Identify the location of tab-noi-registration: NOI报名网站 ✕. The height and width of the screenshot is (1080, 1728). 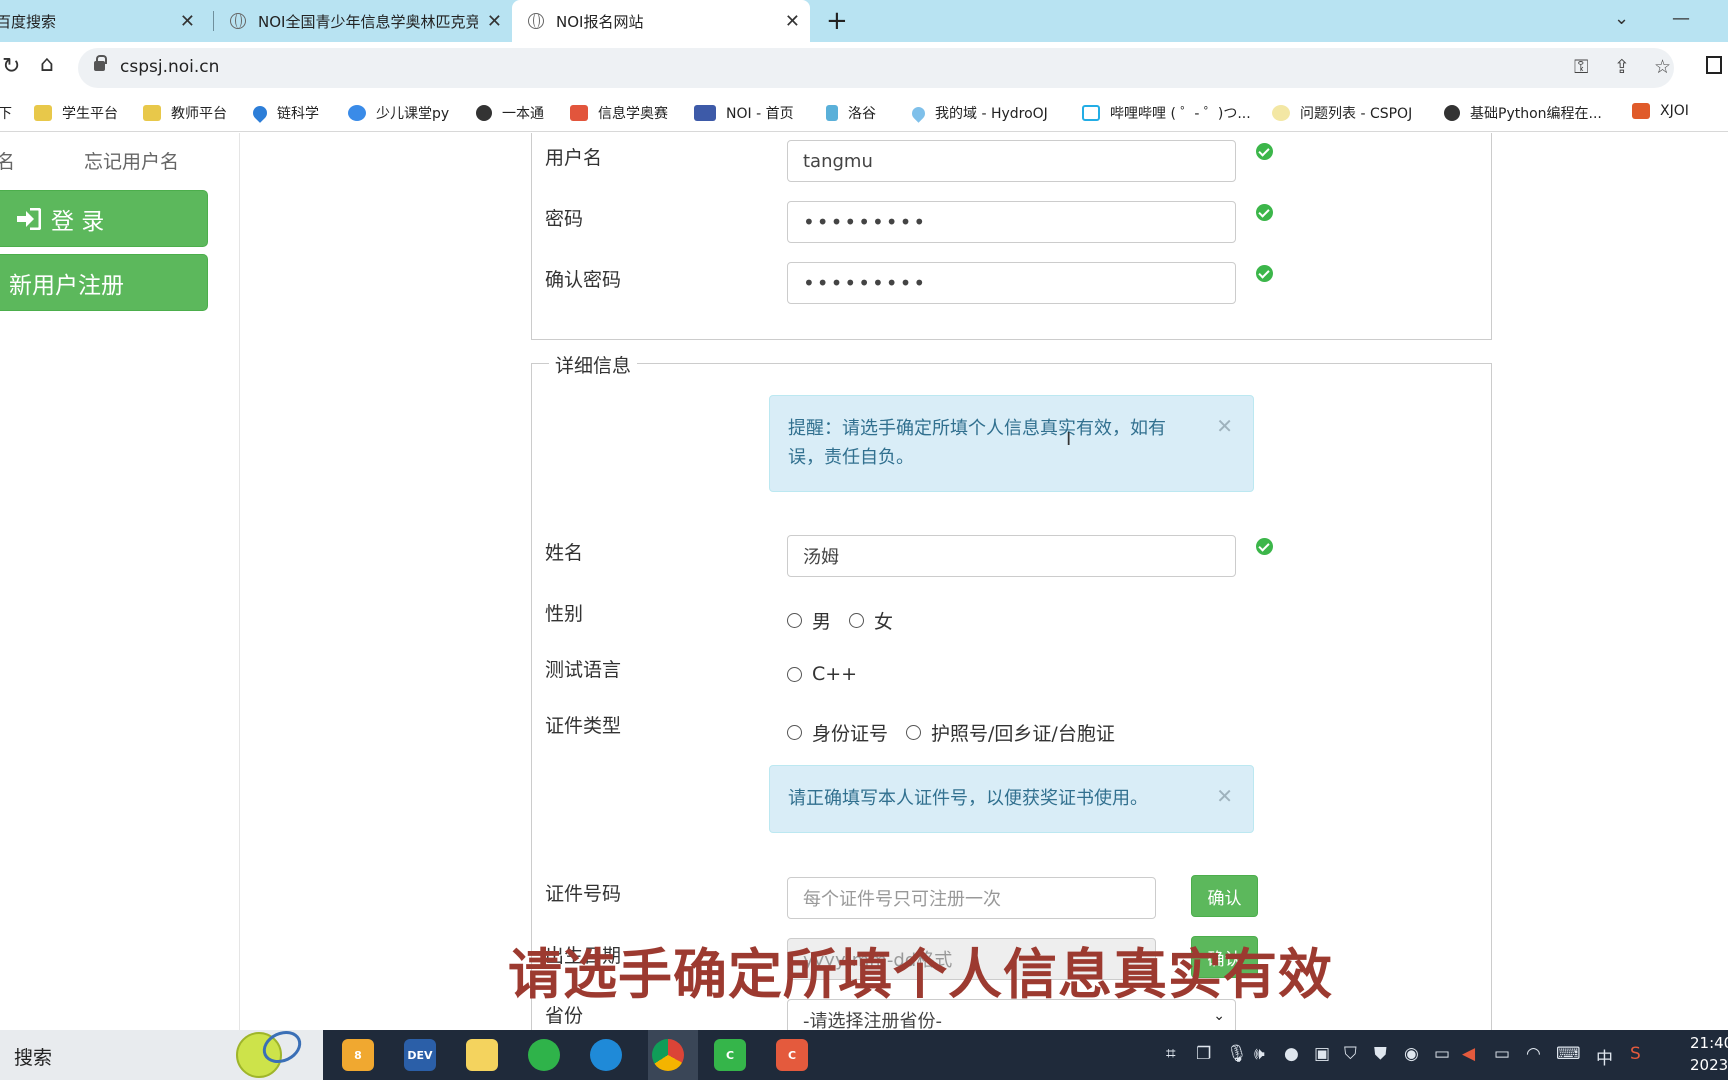
(661, 21).